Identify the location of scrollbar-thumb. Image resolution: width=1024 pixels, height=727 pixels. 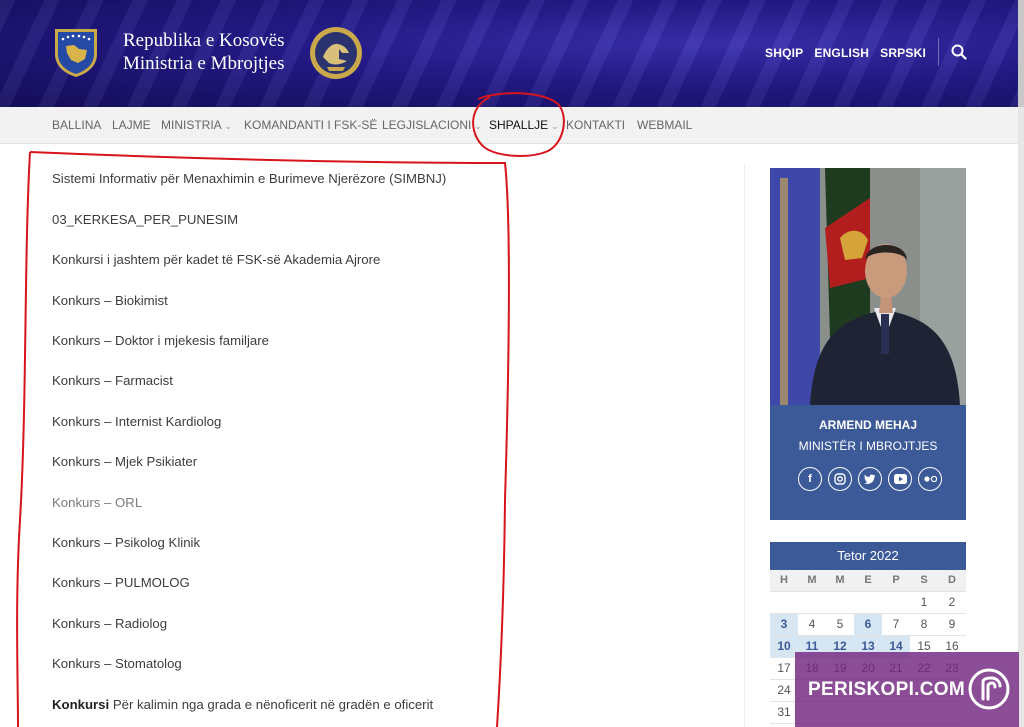
(1021, 53).